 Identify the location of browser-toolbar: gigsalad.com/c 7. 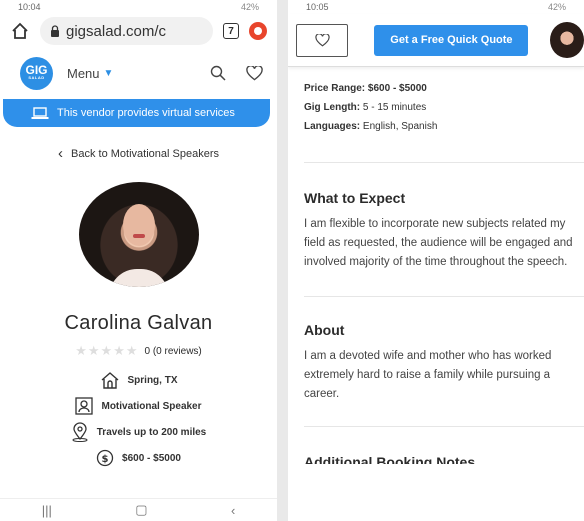
(138, 31).